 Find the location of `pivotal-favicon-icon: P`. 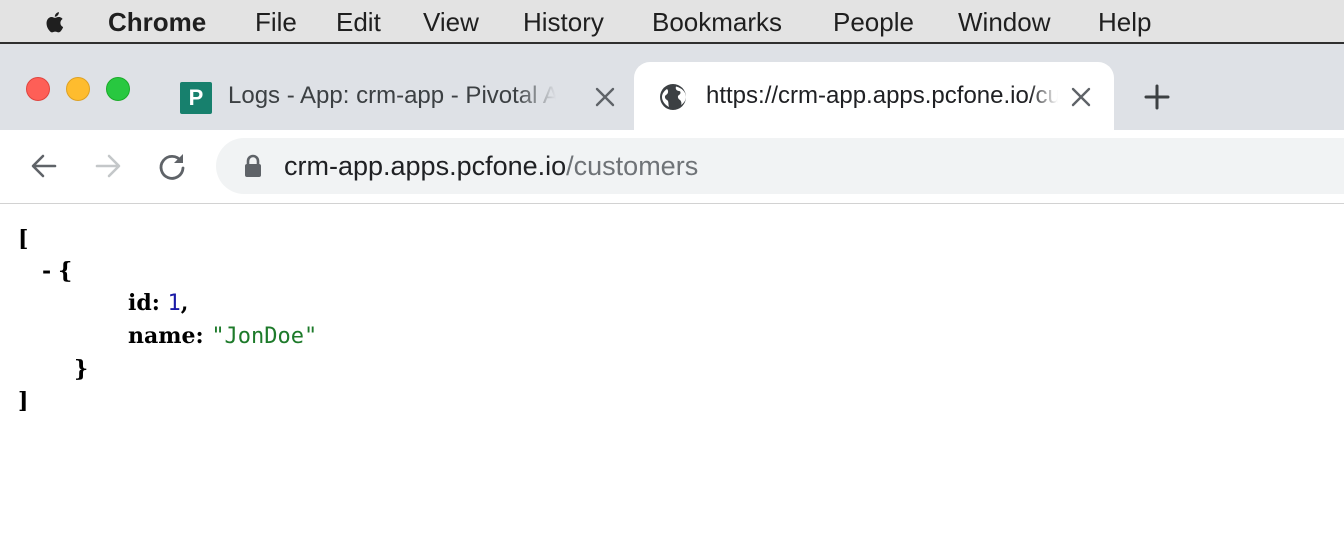

pivotal-favicon-icon: P is located at coordinates (196, 98).